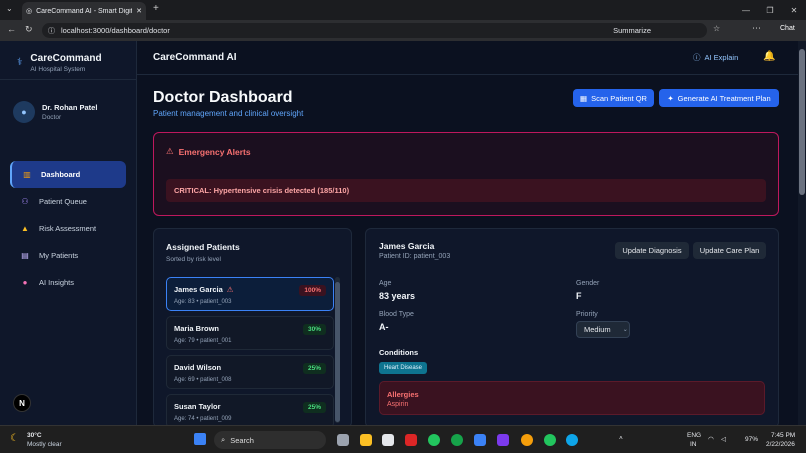  I want to click on patient-meta: Age: 83 • patient_003, so click(203, 302).